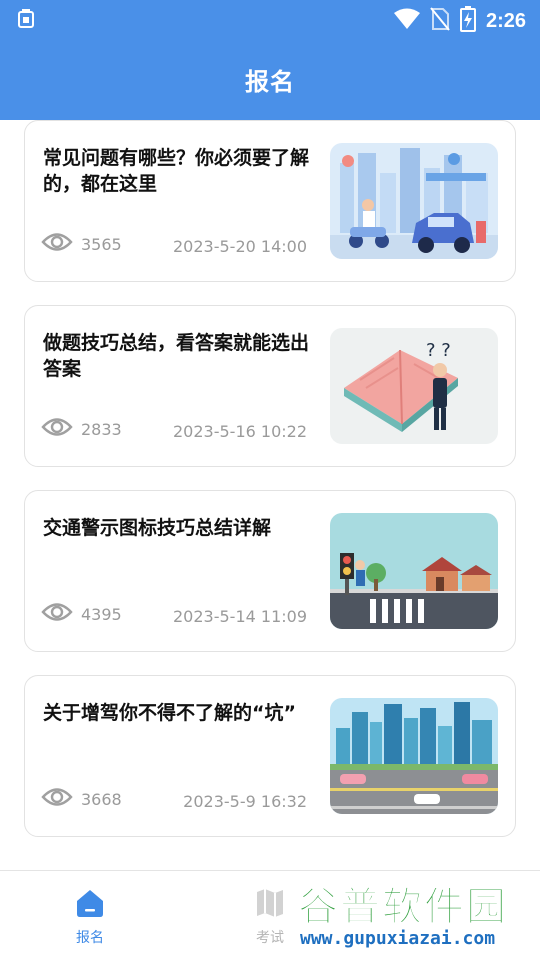  Describe the element at coordinates (245, 801) in the screenshot. I see `publish-date: 2023-5-9 16:32` at that location.